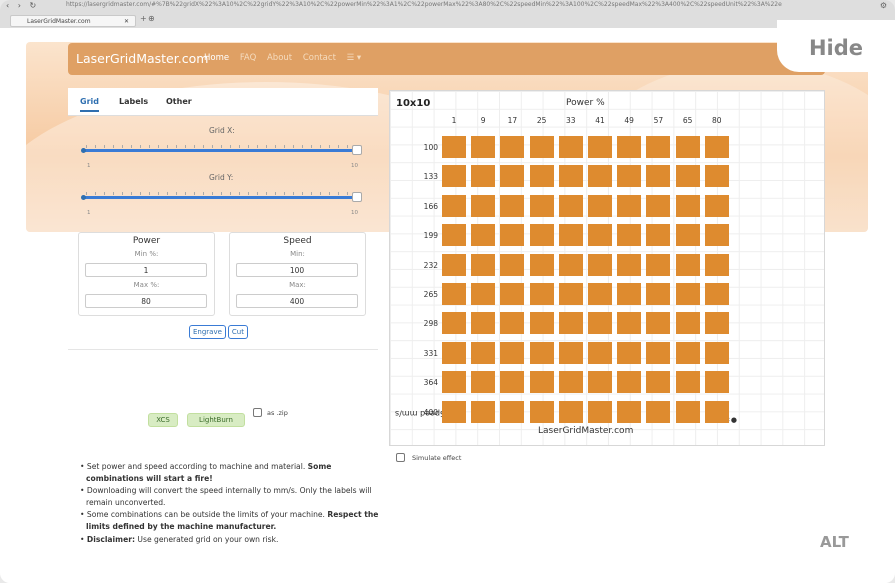  What do you see at coordinates (216, 420) in the screenshot?
I see `lightburn-button: LightBurn` at bounding box center [216, 420].